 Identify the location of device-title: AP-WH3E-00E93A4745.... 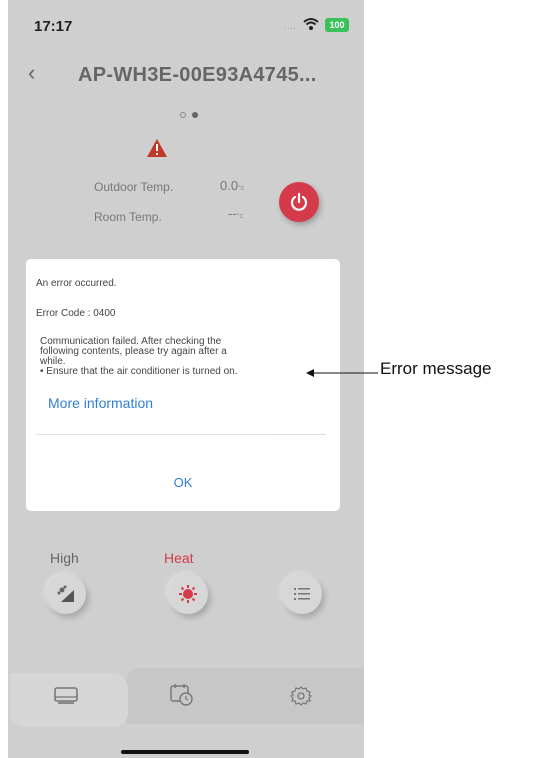
(197, 75).